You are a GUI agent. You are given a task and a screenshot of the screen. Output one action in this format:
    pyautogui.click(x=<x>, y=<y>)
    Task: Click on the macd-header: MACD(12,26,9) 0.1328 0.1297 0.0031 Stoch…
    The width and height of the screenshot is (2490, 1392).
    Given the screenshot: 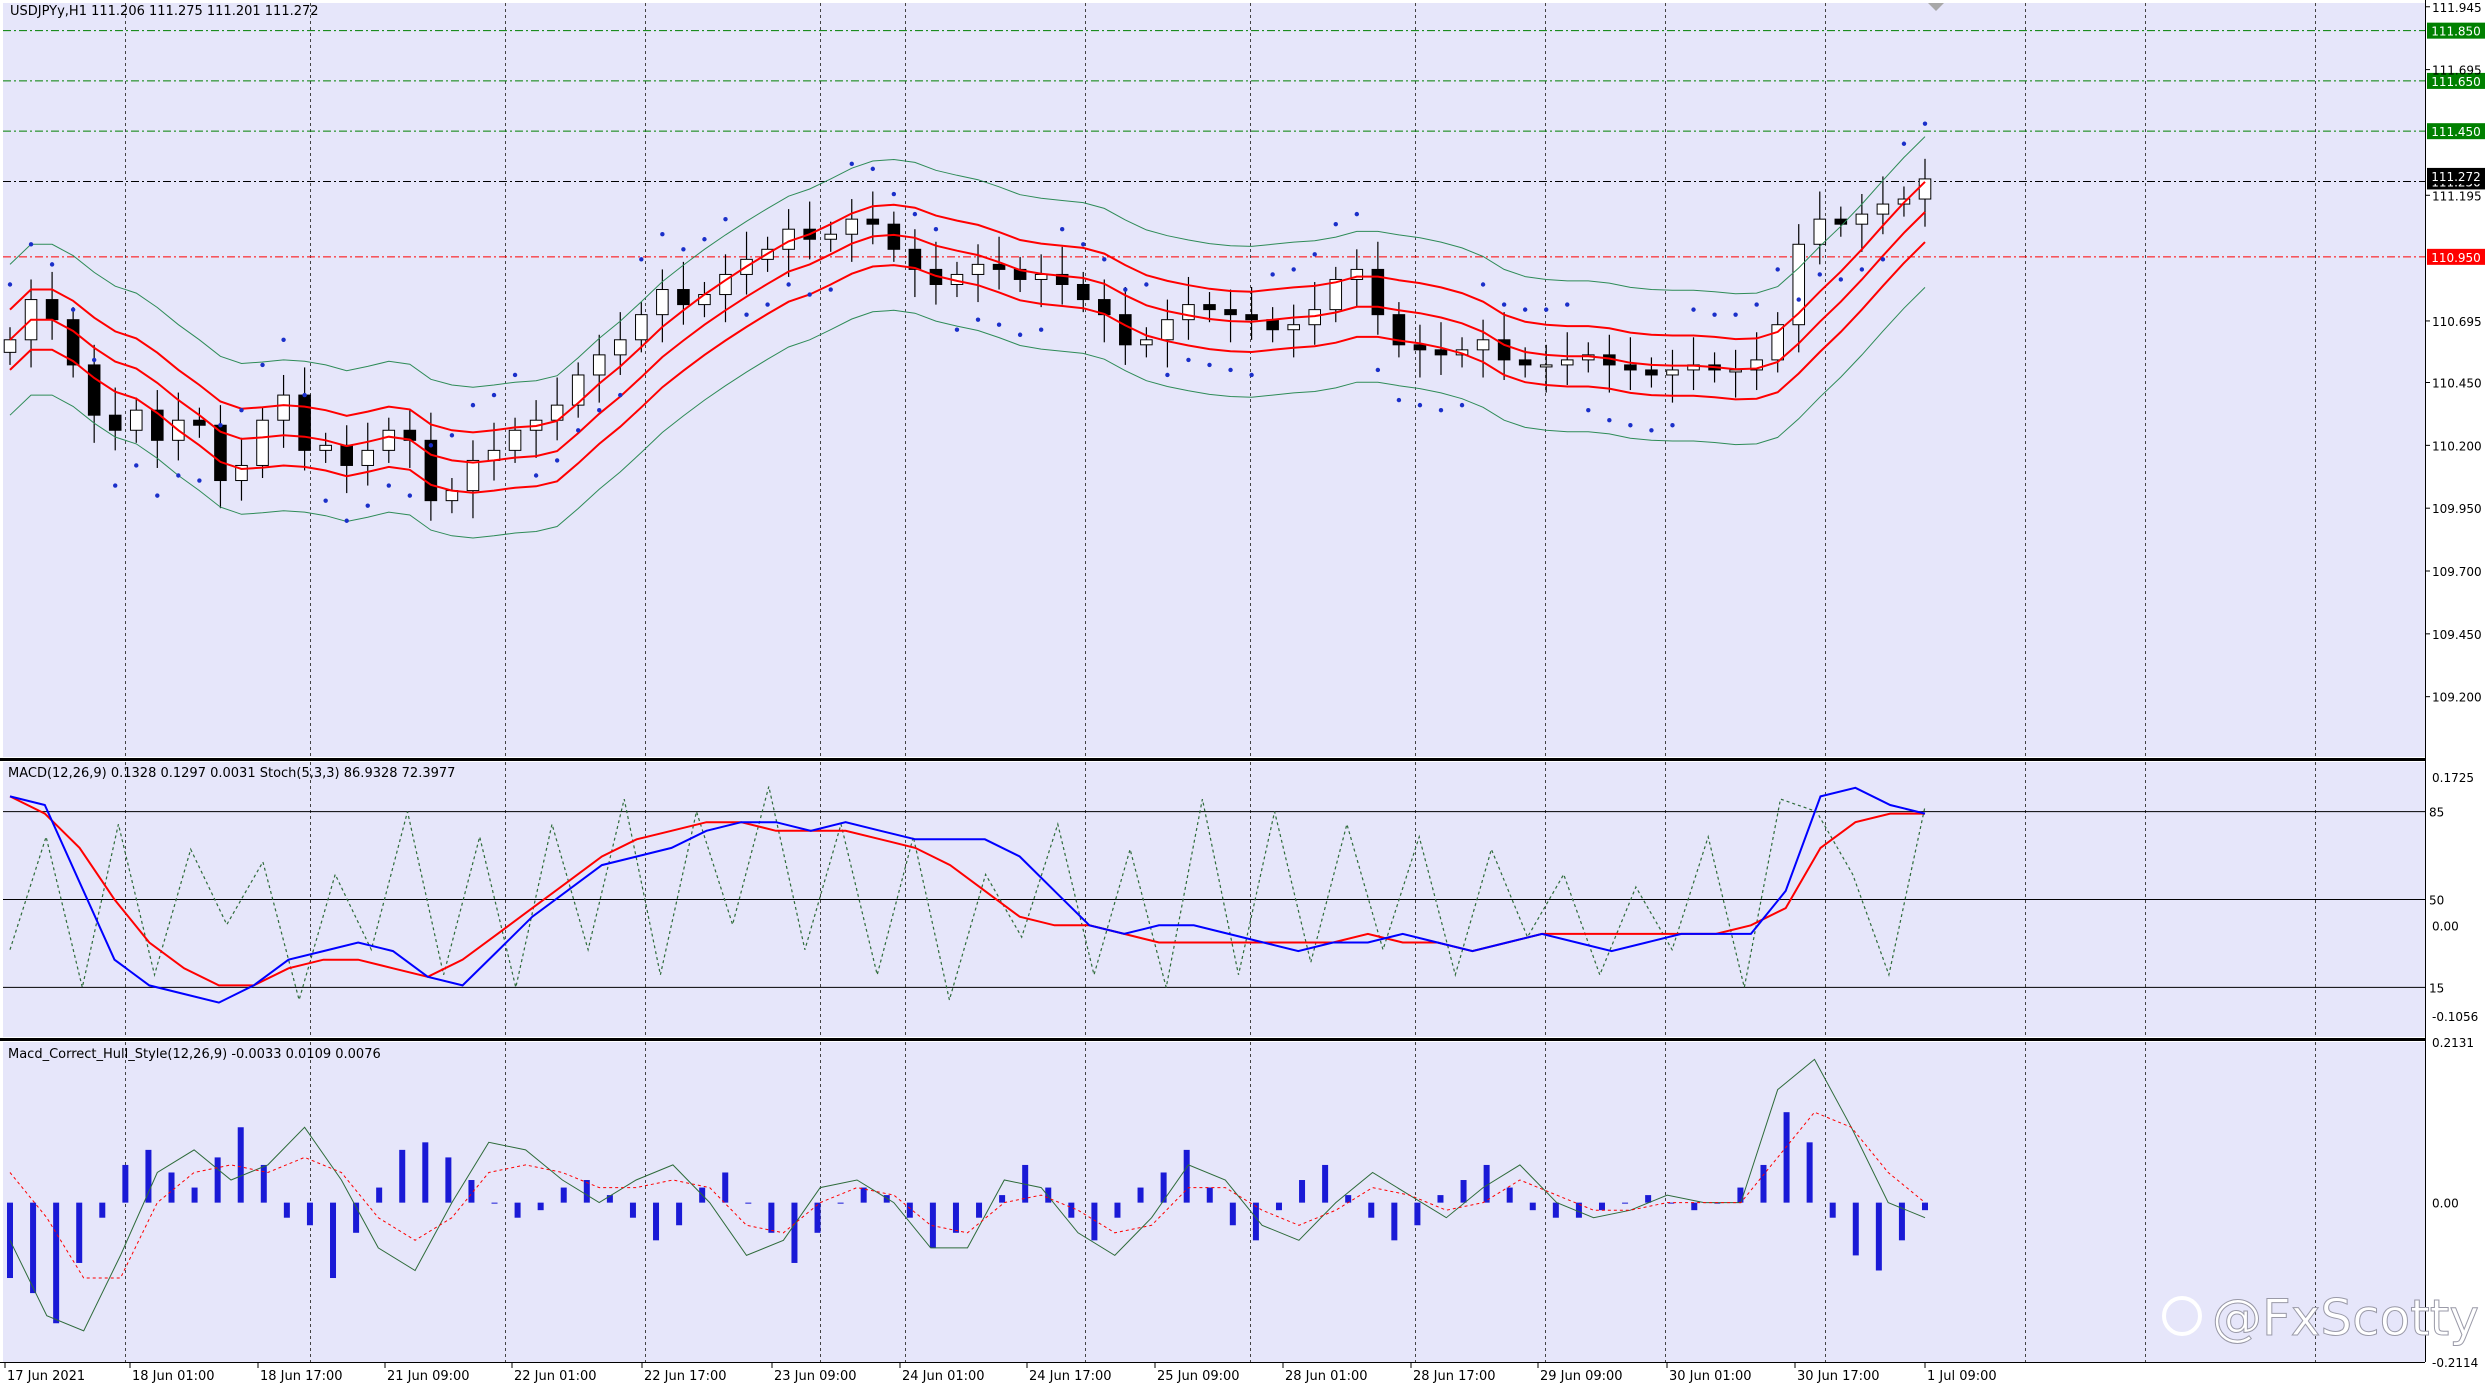 What is the action you would take?
    pyautogui.click(x=231, y=773)
    